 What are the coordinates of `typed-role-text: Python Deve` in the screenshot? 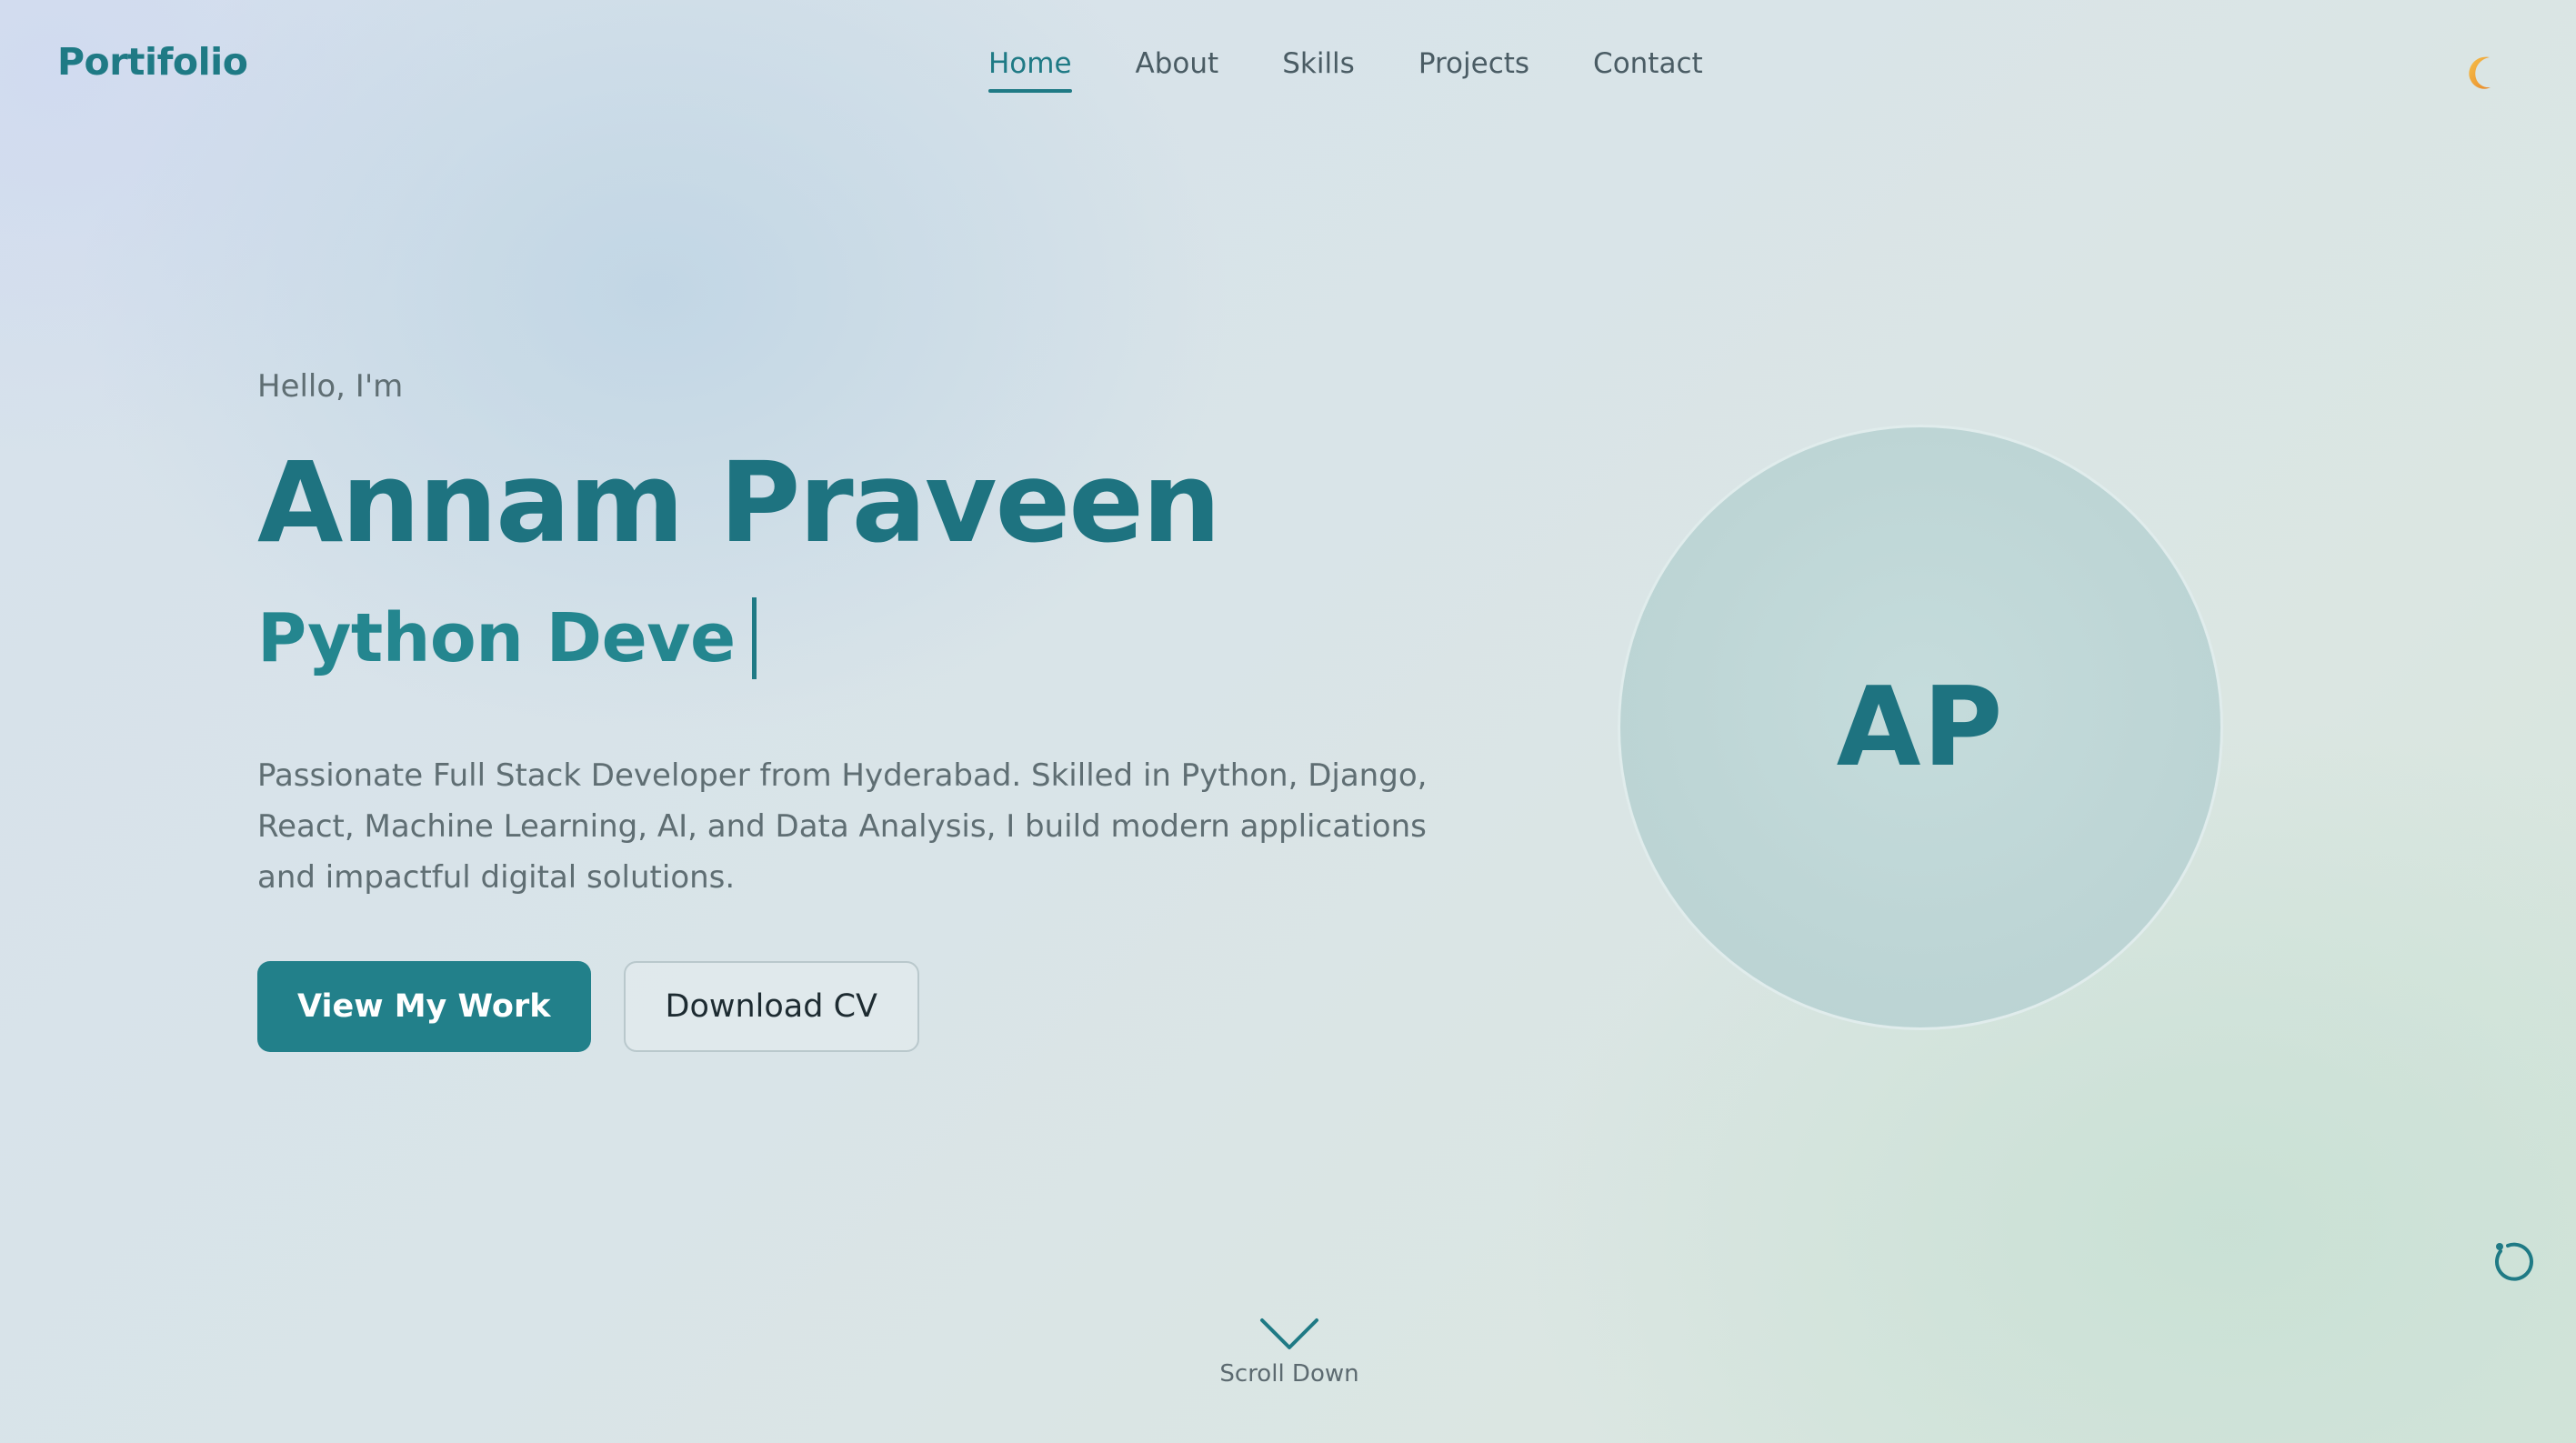 It's located at (496, 638).